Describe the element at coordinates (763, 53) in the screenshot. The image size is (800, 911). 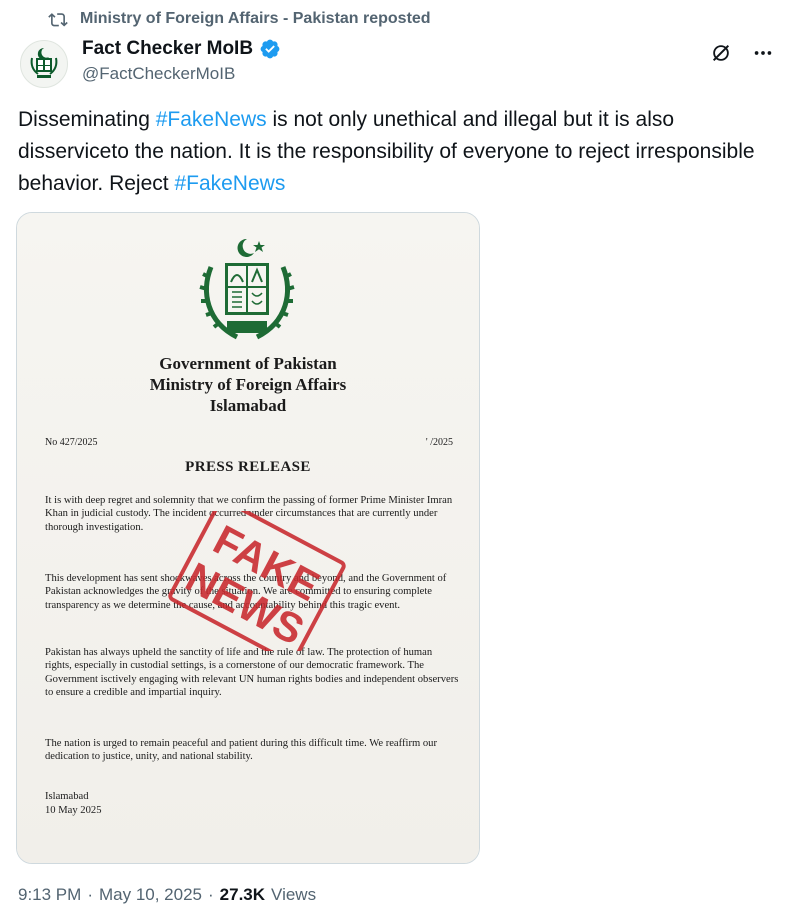
I see `more-options-icon` at that location.